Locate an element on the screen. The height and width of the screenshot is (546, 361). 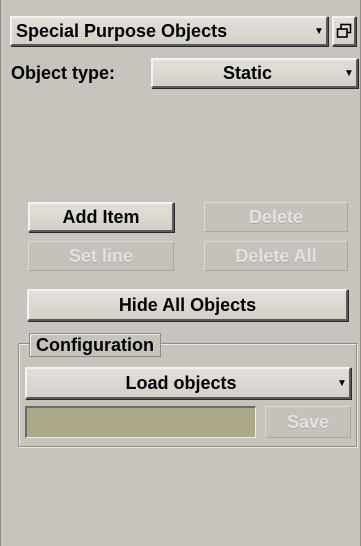
delete-all-button: Delete All is located at coordinates (276, 256).